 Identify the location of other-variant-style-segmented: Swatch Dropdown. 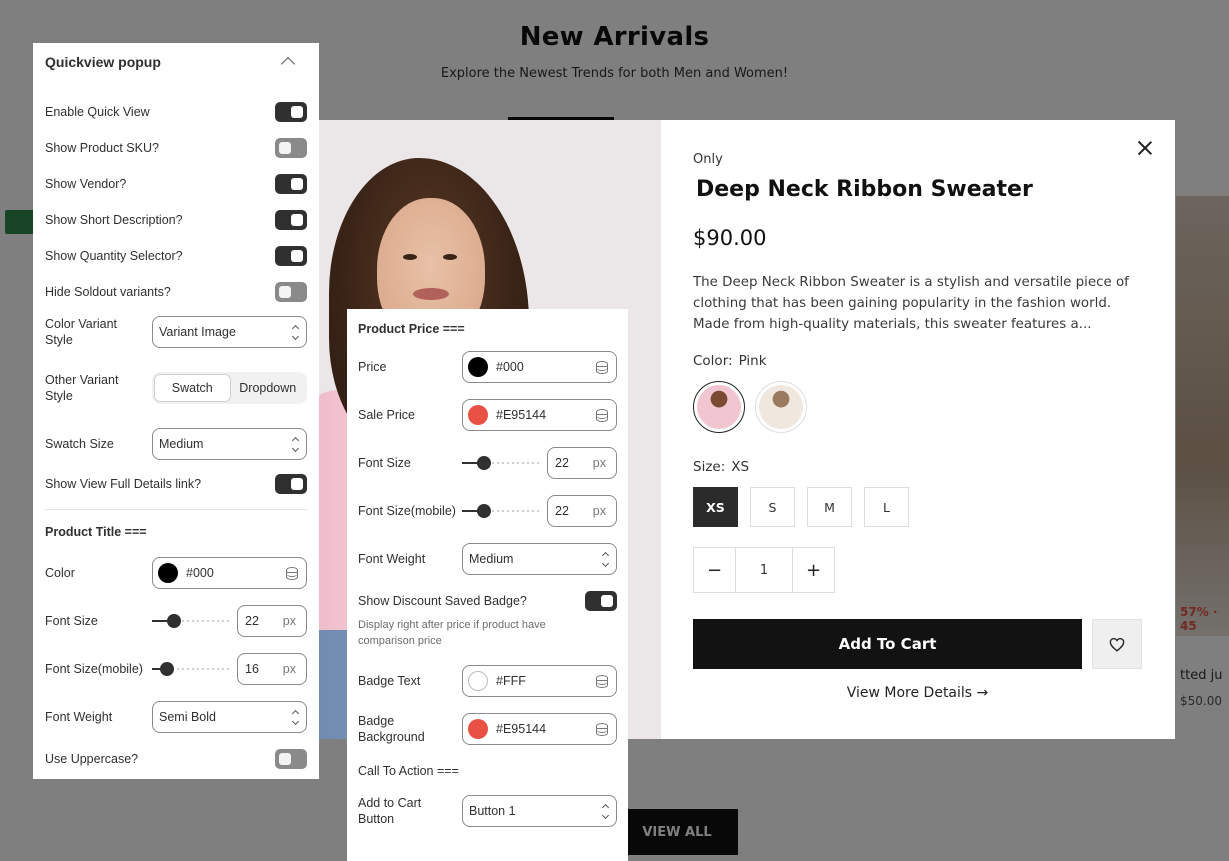
(229, 388).